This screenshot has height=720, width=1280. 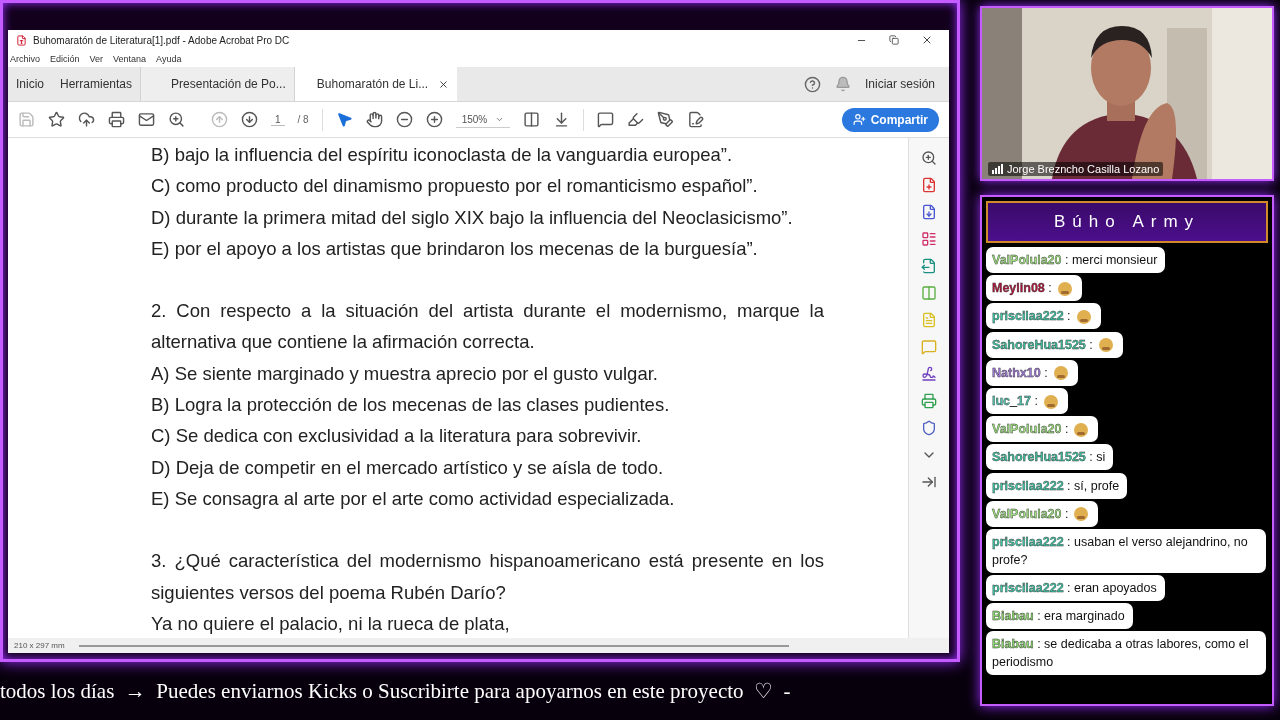 What do you see at coordinates (1126, 653) in the screenshot?
I see `chat-message: Biabau : se dedicaba a otras labores, como el periodismo` at bounding box center [1126, 653].